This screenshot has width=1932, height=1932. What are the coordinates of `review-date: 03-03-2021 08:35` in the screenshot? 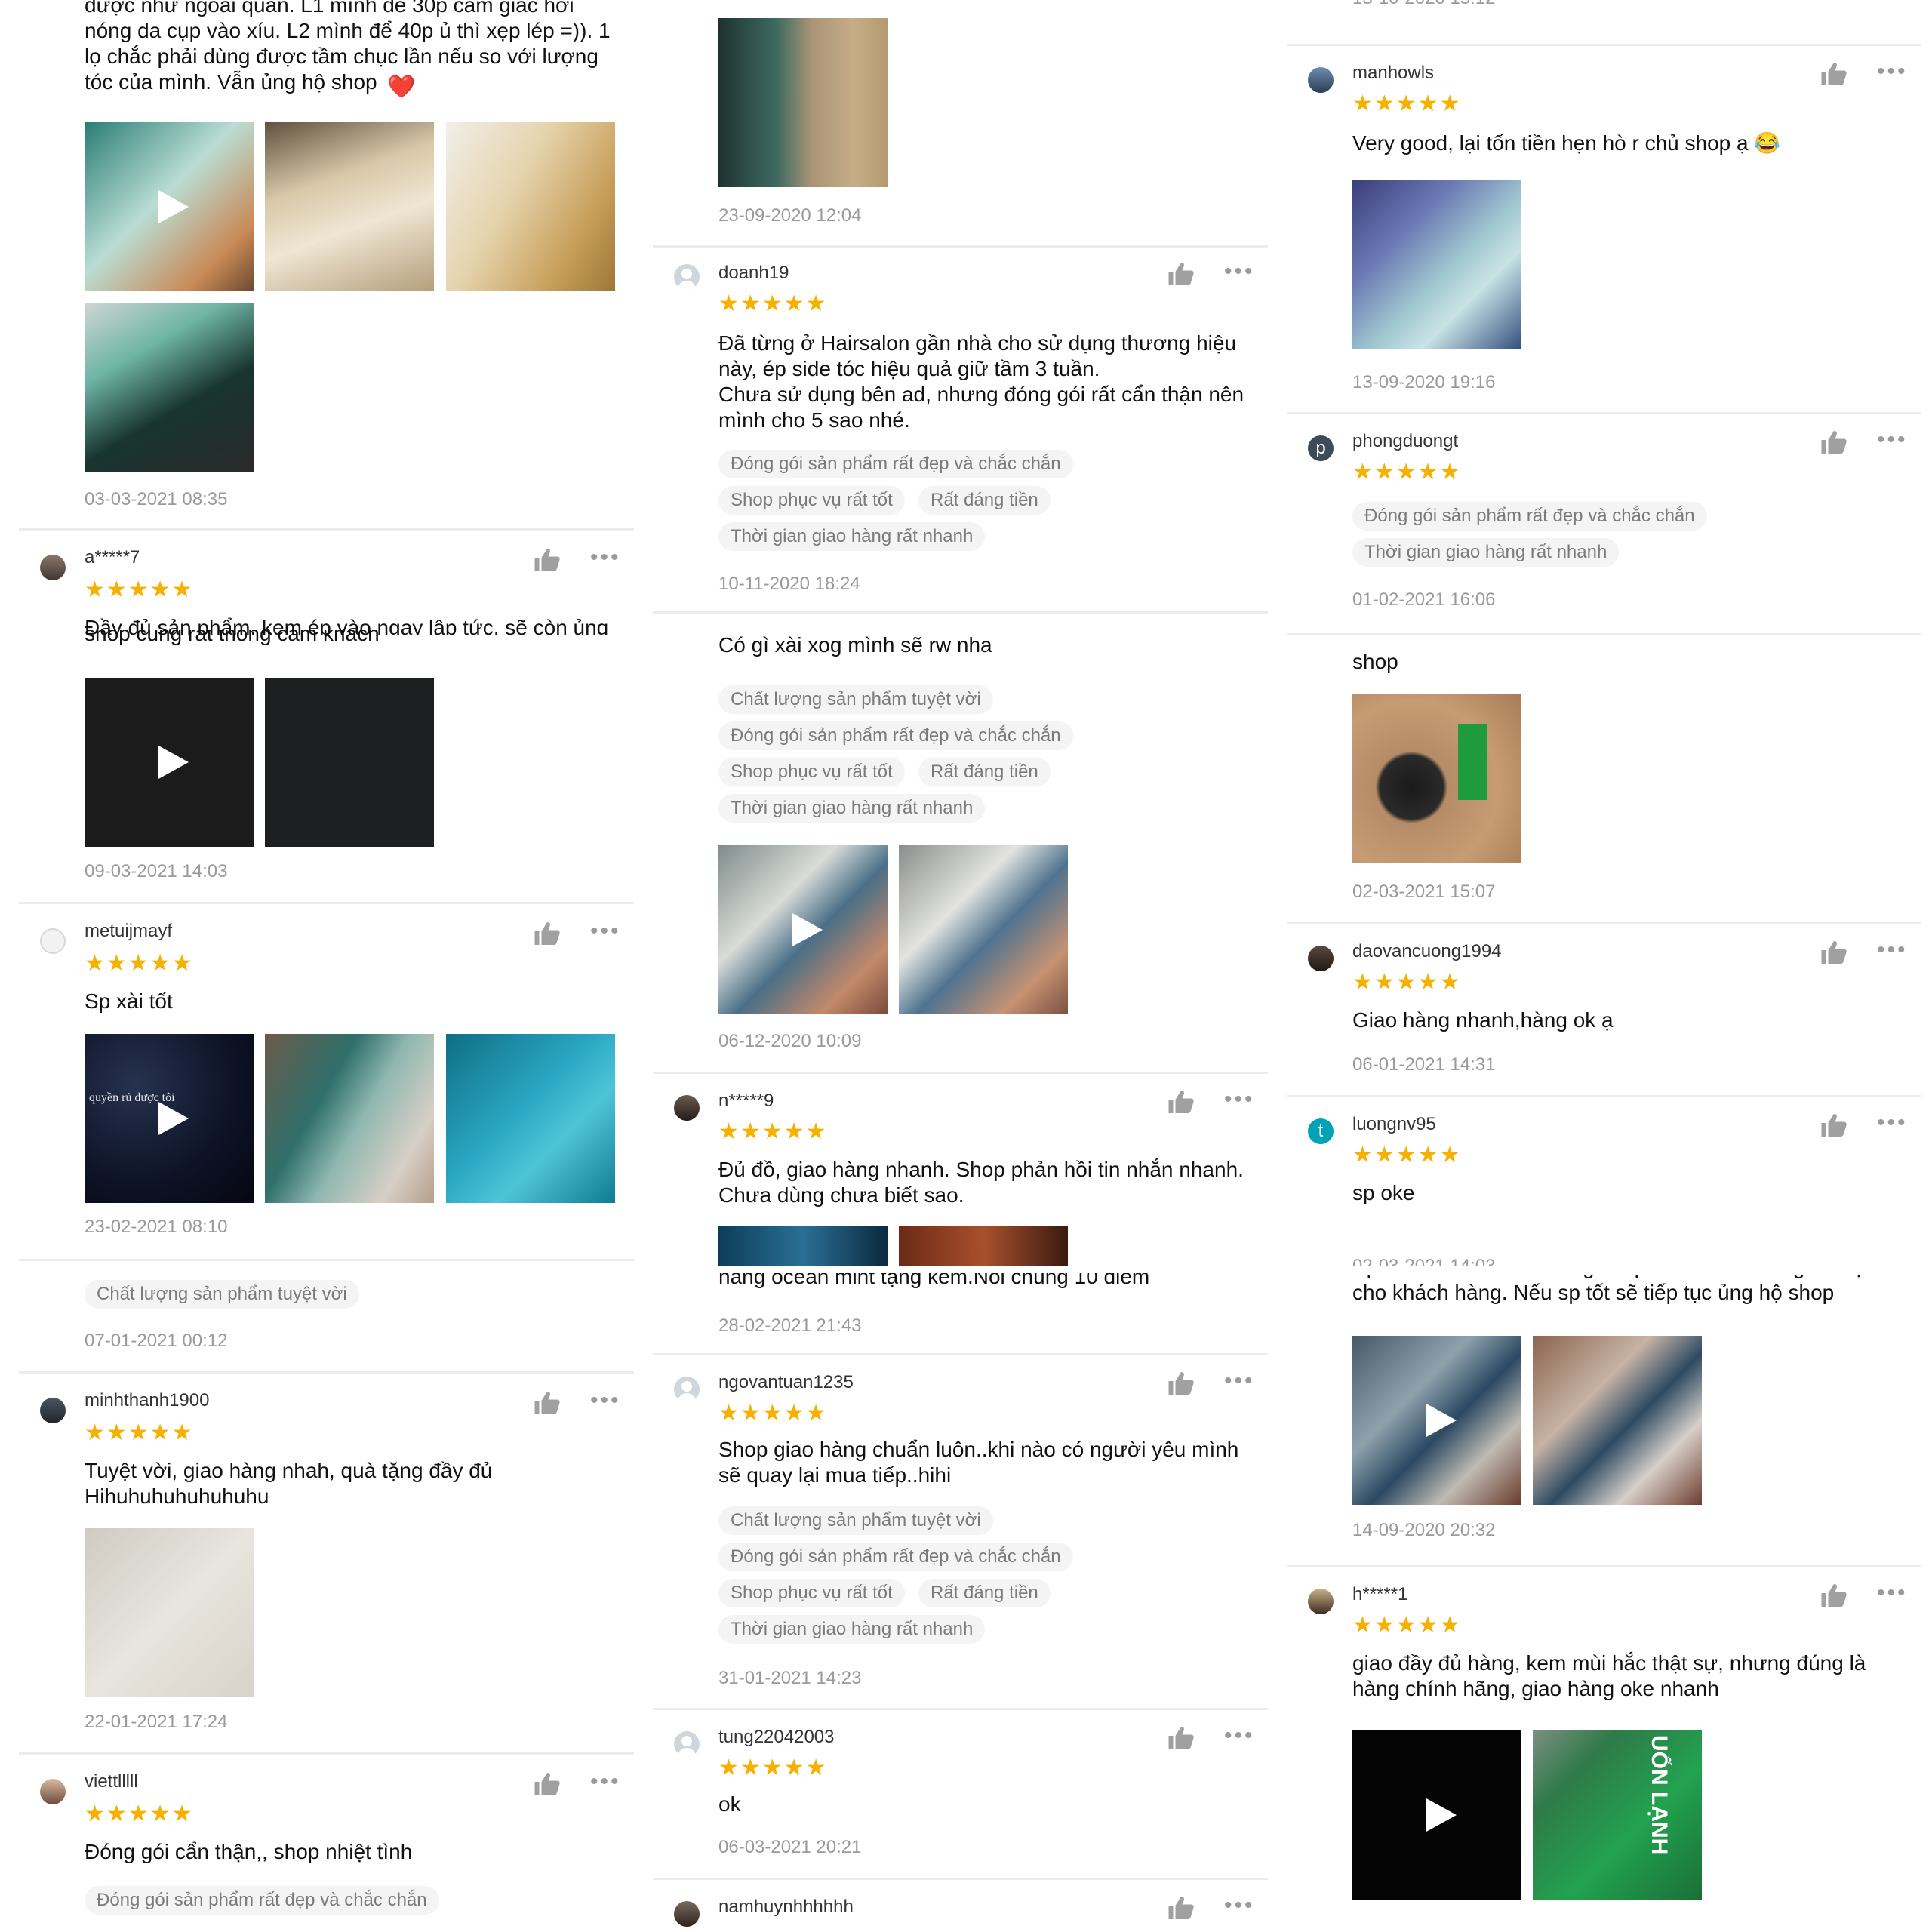 It's located at (156, 499).